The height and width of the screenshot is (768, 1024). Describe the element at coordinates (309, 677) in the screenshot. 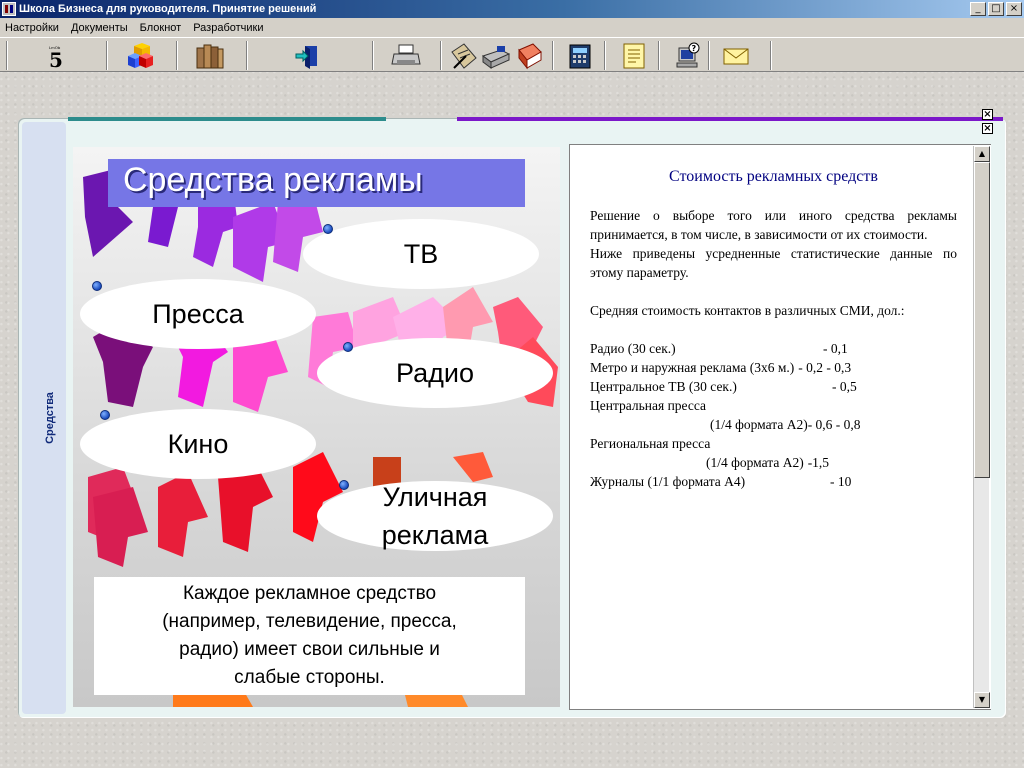

I see `slide-note-line: слабые стороны.` at that location.